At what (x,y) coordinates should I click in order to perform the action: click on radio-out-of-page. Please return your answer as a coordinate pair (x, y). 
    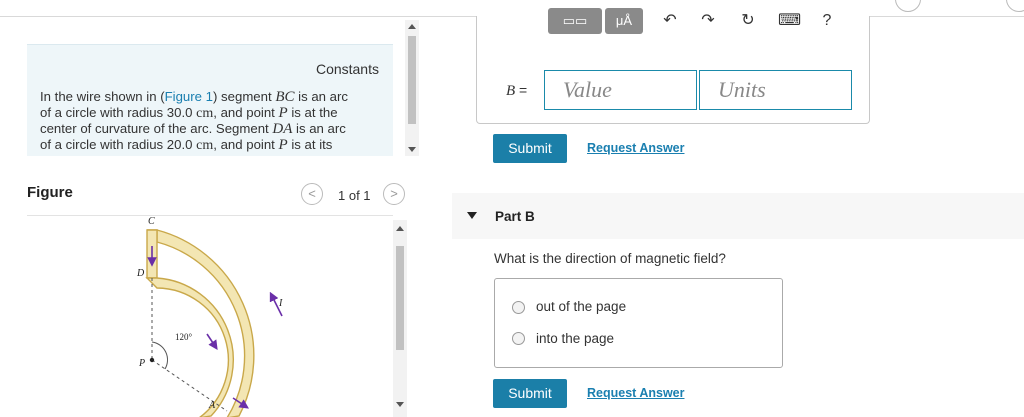
    Looking at the image, I should click on (518, 307).